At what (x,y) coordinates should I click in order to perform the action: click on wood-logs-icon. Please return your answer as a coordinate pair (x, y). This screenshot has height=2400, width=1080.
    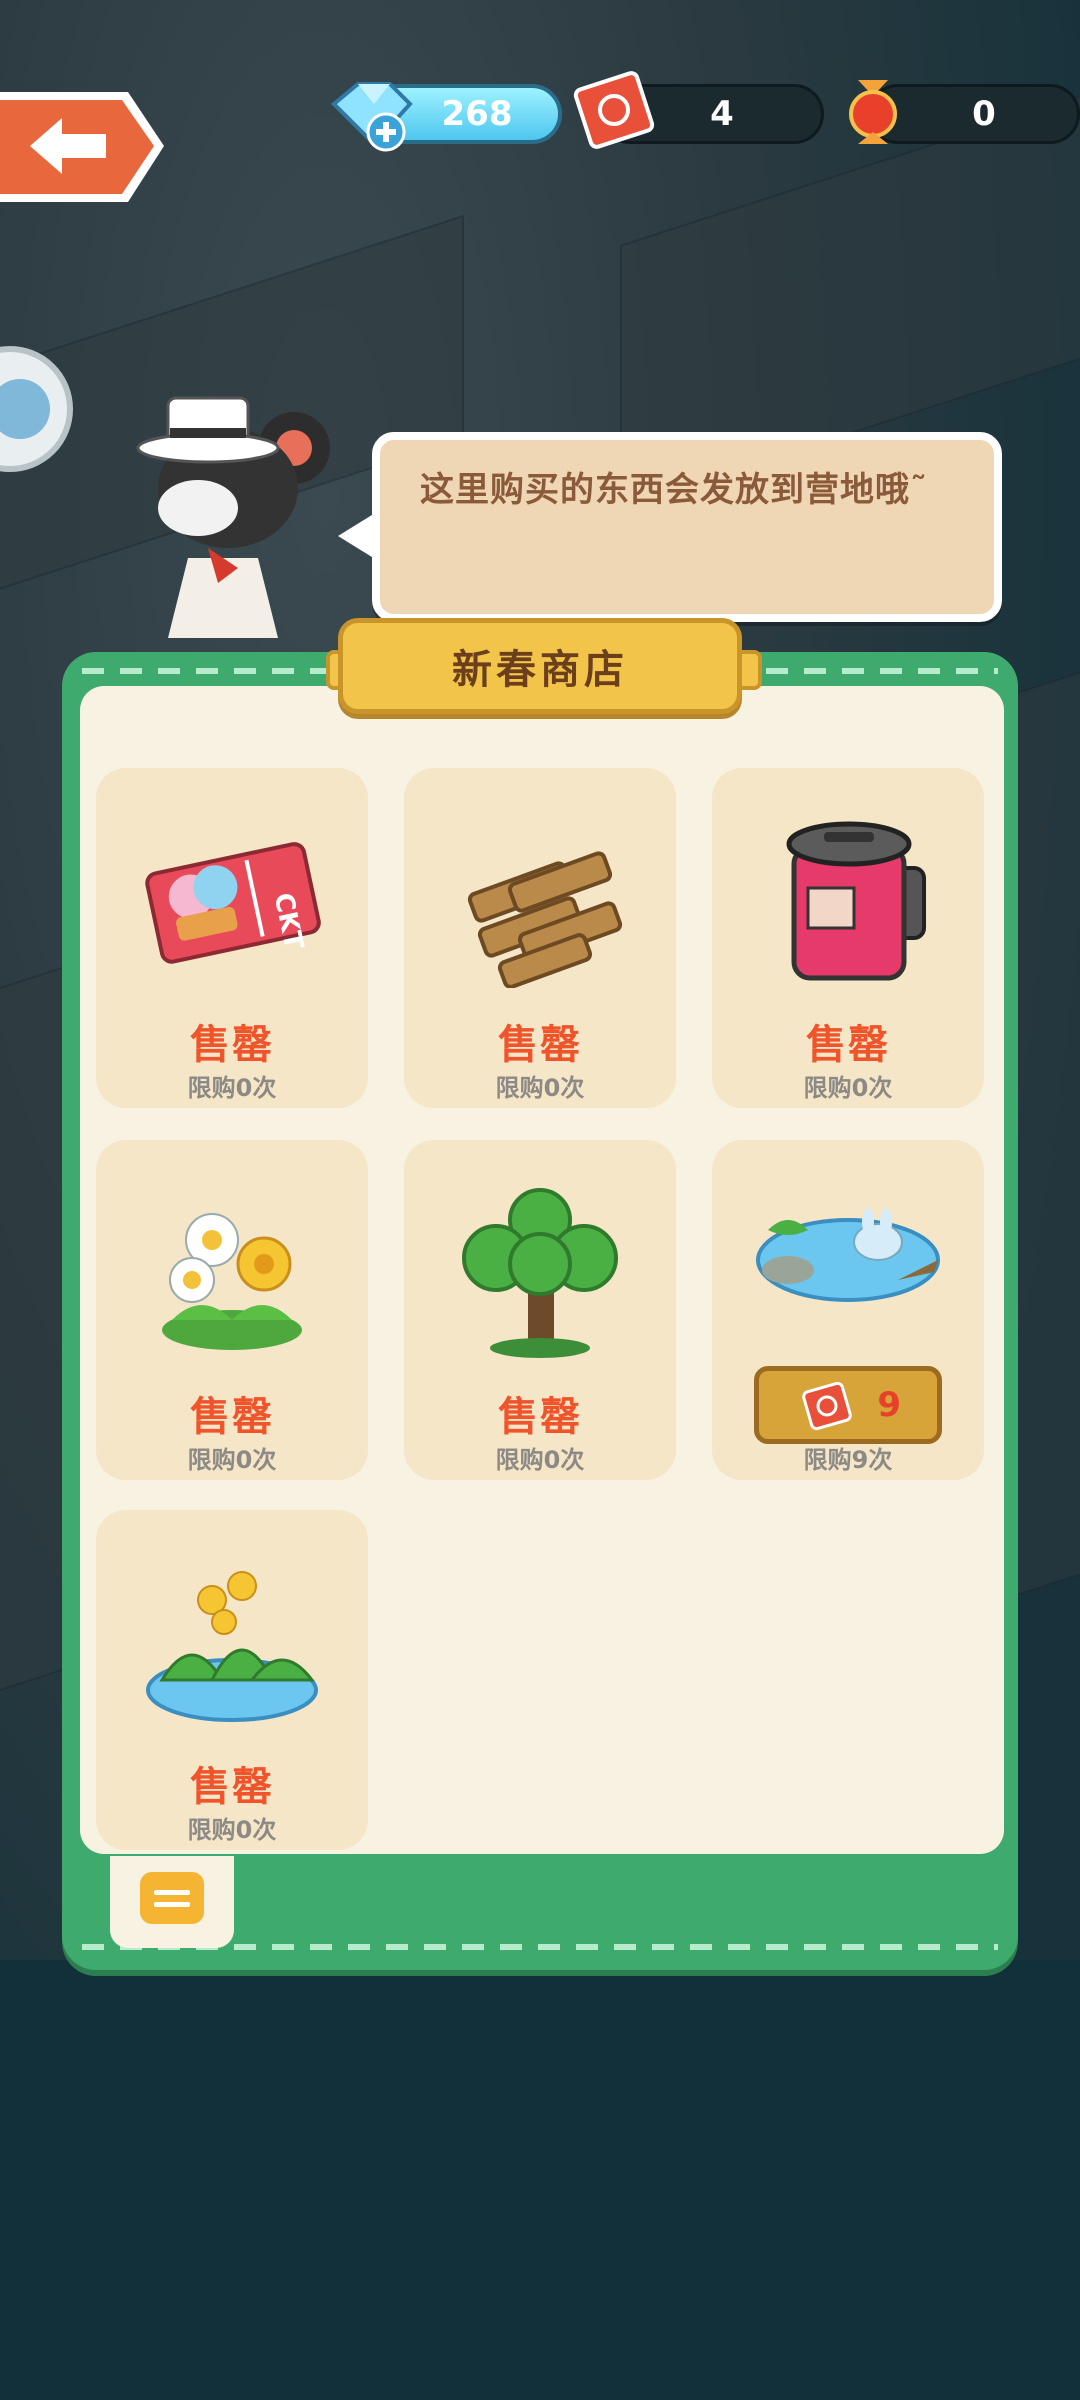
    Looking at the image, I should click on (545, 919).